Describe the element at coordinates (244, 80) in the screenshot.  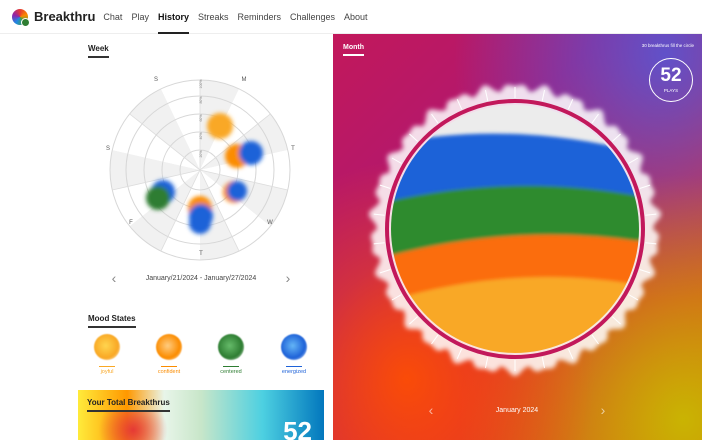
I see `day-label-mon: M` at that location.